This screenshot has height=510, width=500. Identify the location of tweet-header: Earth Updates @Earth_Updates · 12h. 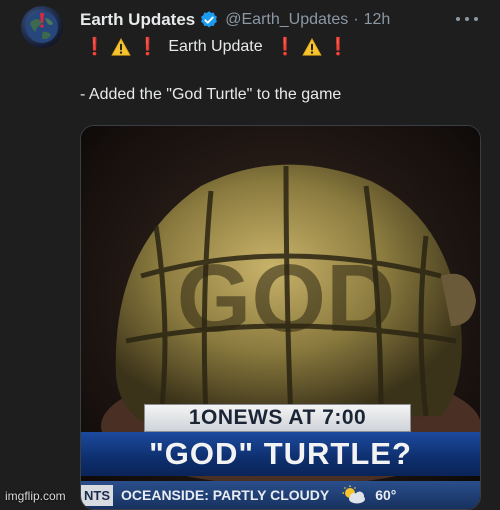
(235, 20).